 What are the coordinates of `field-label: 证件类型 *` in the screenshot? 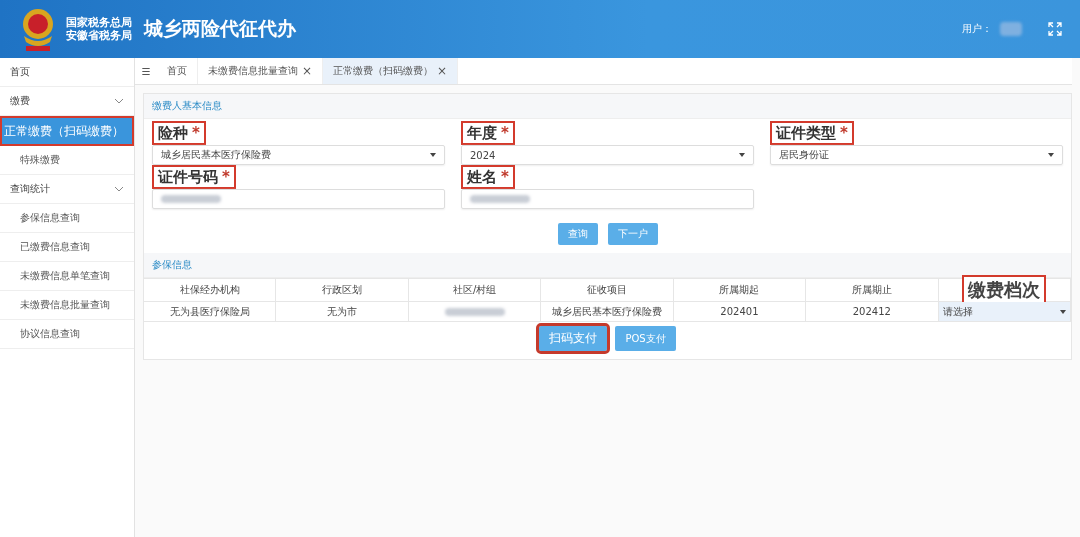 It's located at (812, 133).